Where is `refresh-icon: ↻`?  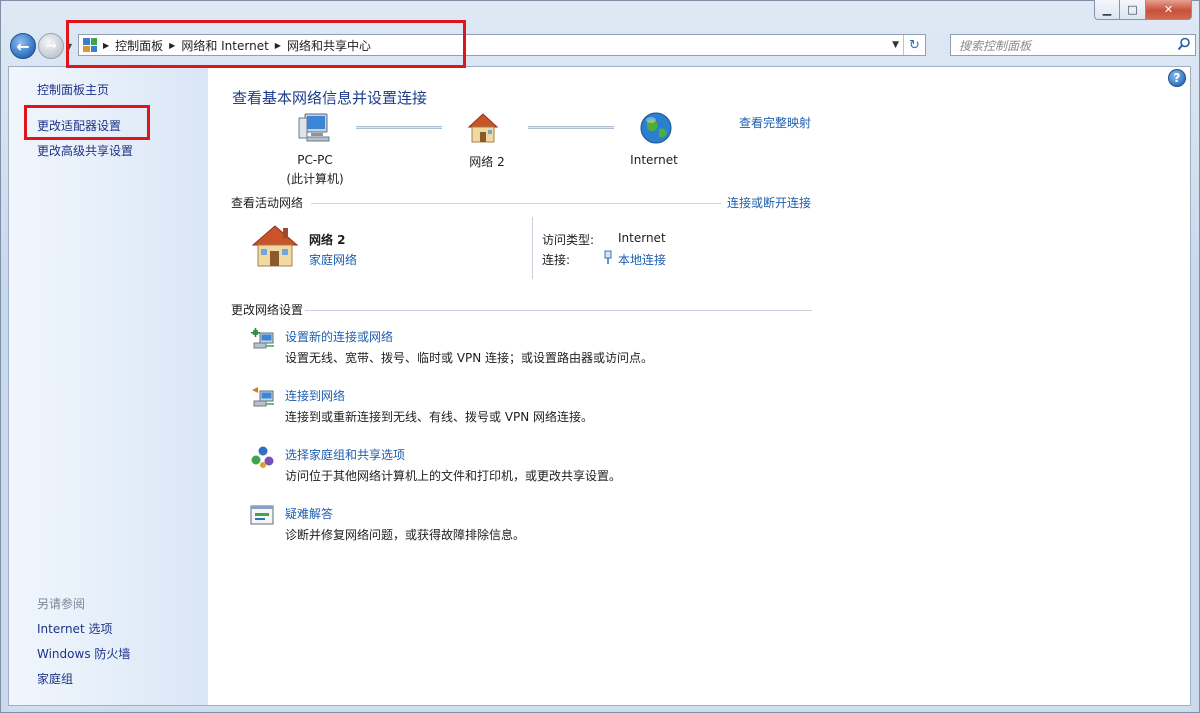 refresh-icon: ↻ is located at coordinates (914, 45).